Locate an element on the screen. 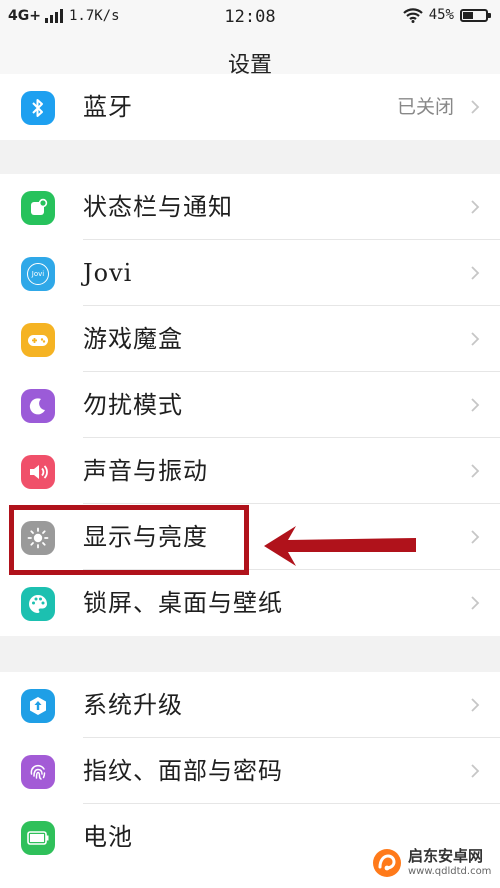  settings-item-label: 指纹、面部与密码 is located at coordinates (183, 771).